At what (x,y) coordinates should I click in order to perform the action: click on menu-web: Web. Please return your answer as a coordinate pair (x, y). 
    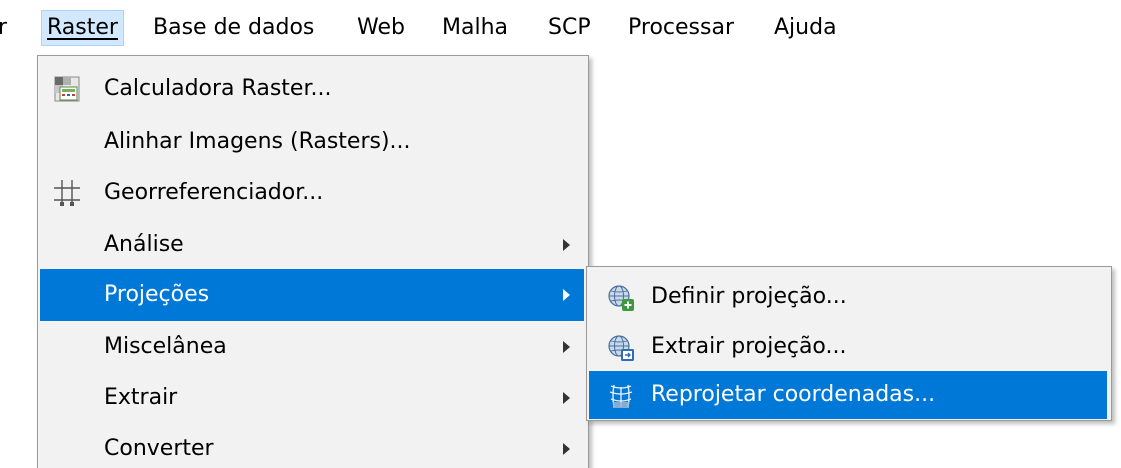
    Looking at the image, I should click on (381, 28).